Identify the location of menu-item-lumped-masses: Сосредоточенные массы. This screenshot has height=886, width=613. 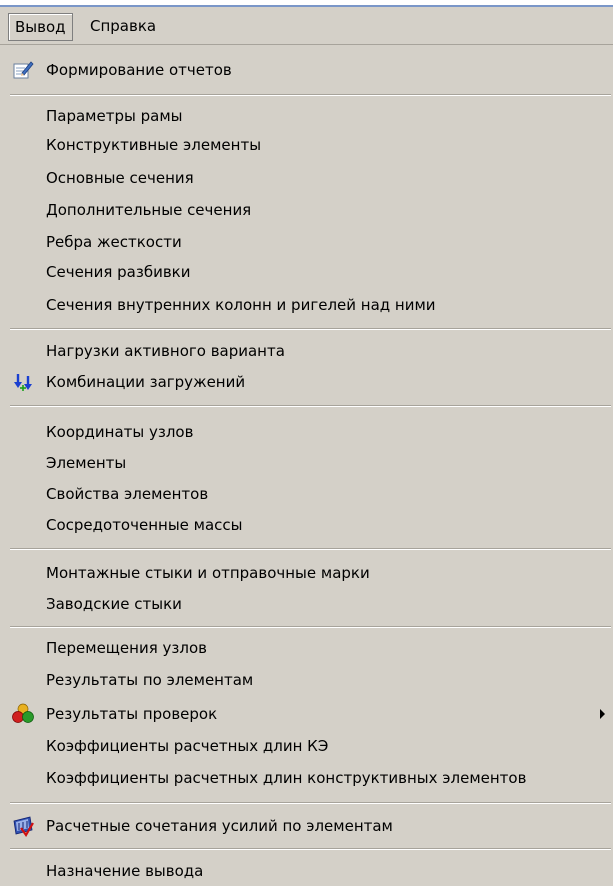
(306, 525).